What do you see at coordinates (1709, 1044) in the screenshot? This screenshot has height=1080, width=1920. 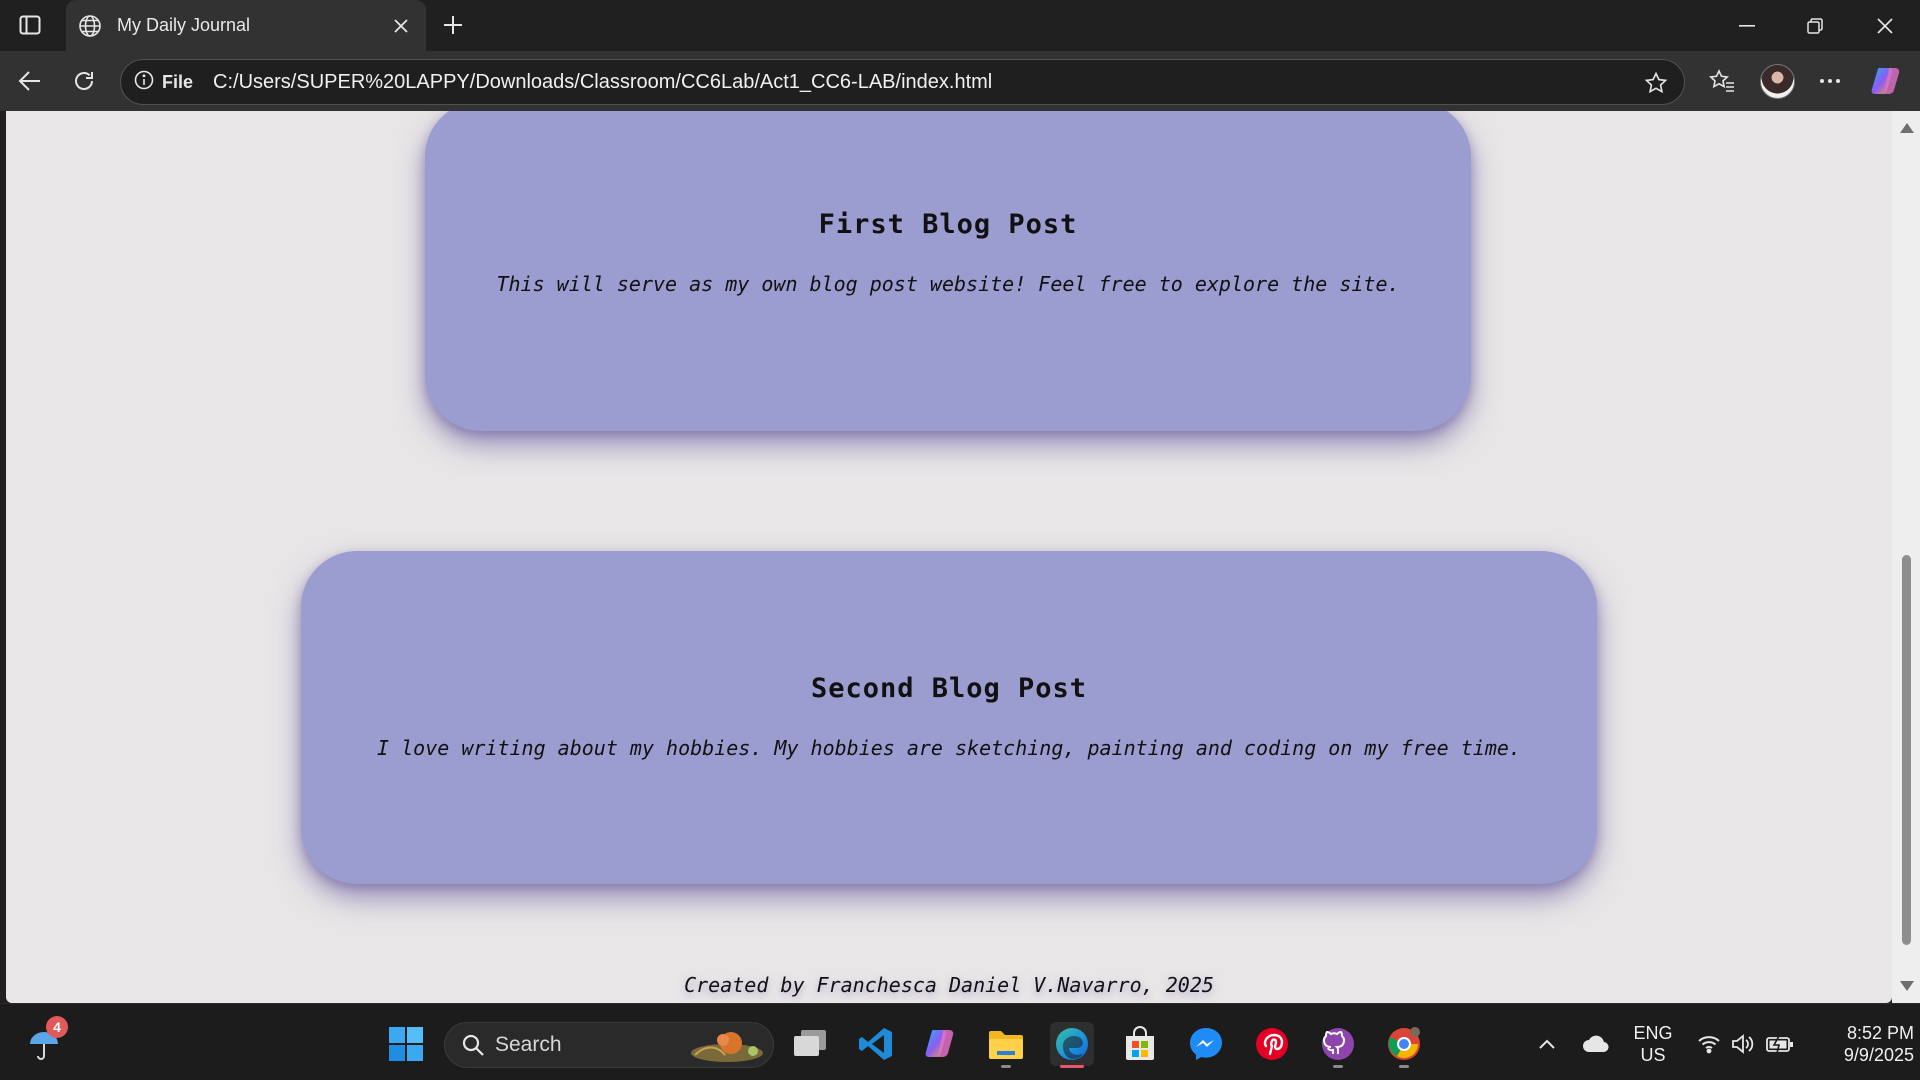 I see `wifi-icon` at bounding box center [1709, 1044].